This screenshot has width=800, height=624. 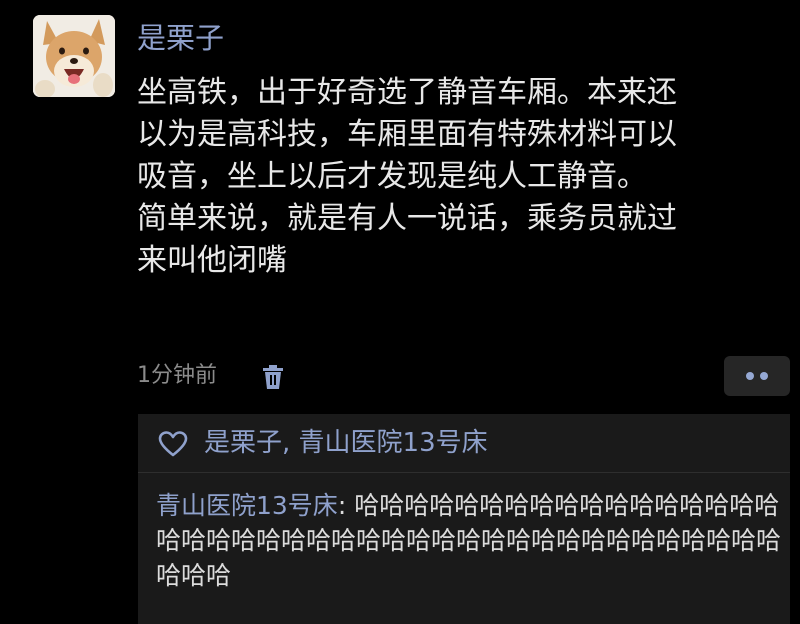 What do you see at coordinates (407, 92) in the screenshot?
I see `post-content-line: 坐高铁，出于好奇选了静音车厢。本来还` at bounding box center [407, 92].